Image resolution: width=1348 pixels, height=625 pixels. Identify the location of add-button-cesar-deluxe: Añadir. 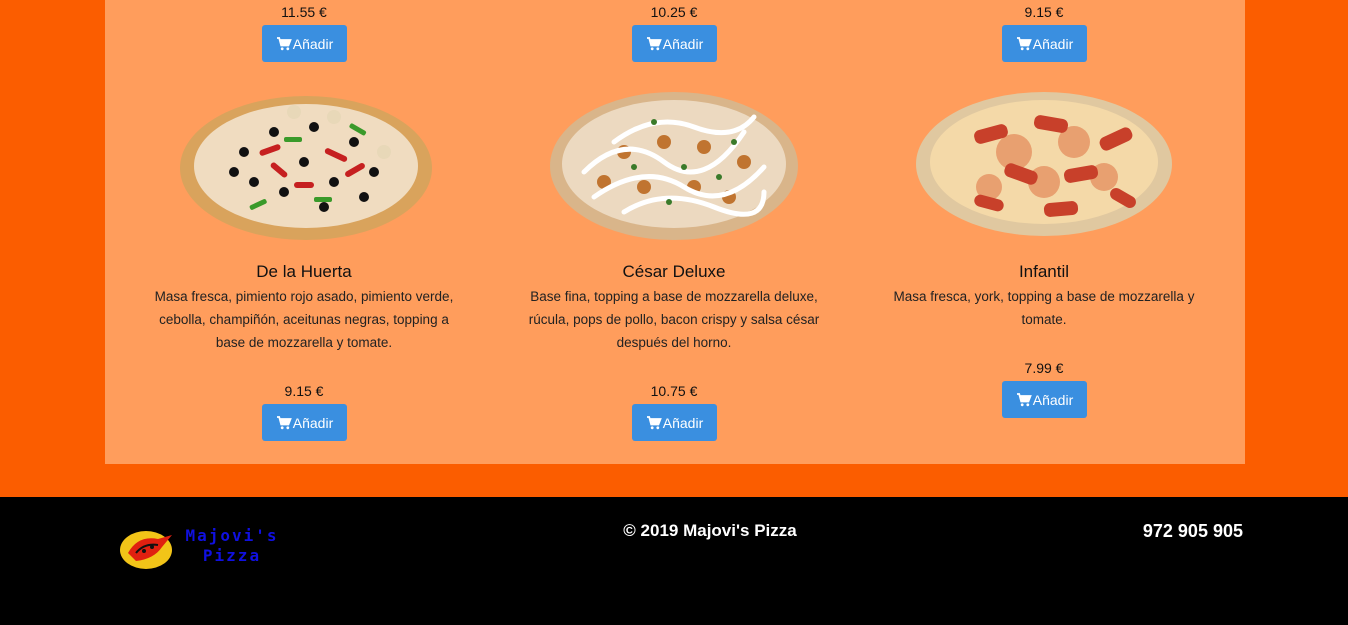
(674, 422).